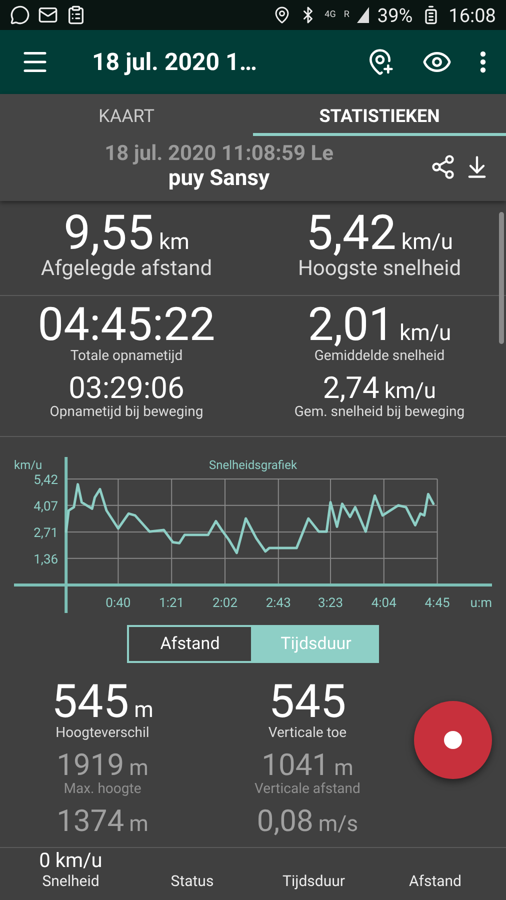 Image resolution: width=506 pixels, height=900 pixels. I want to click on stat-label: Hoogste snelheid, so click(380, 269).